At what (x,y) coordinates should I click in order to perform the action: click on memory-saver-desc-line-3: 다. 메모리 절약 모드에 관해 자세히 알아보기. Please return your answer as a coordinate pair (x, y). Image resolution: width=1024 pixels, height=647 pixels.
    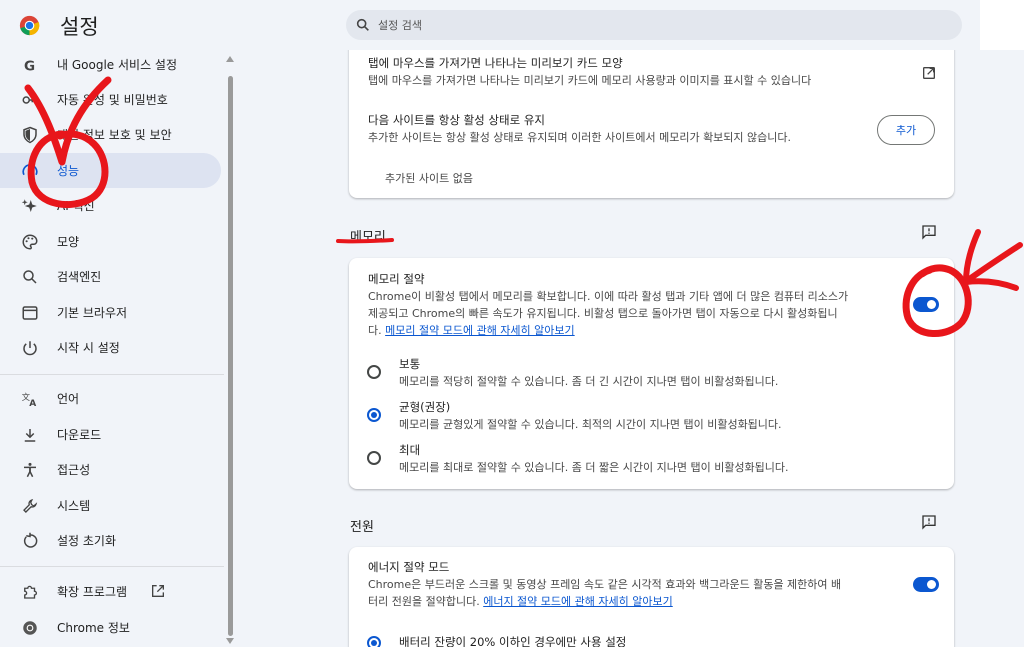
    Looking at the image, I should click on (471, 331).